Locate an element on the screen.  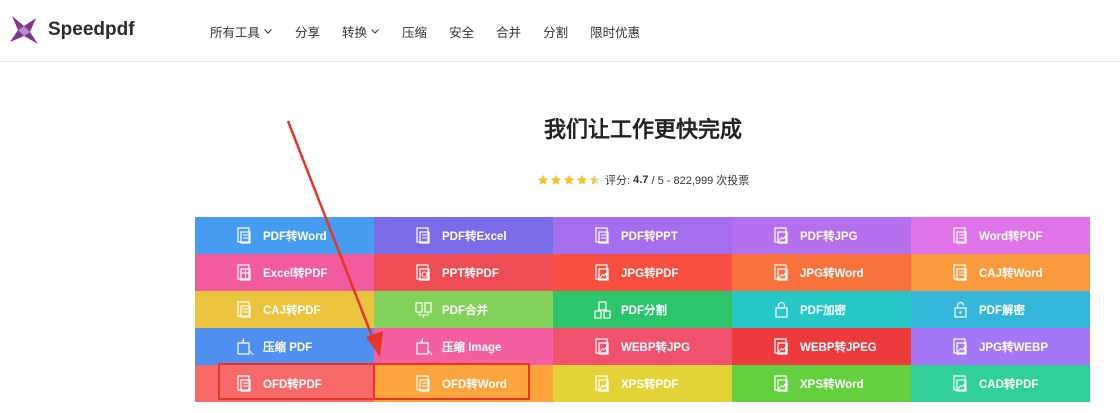
tool-label: PDF加密 is located at coordinates (823, 310).